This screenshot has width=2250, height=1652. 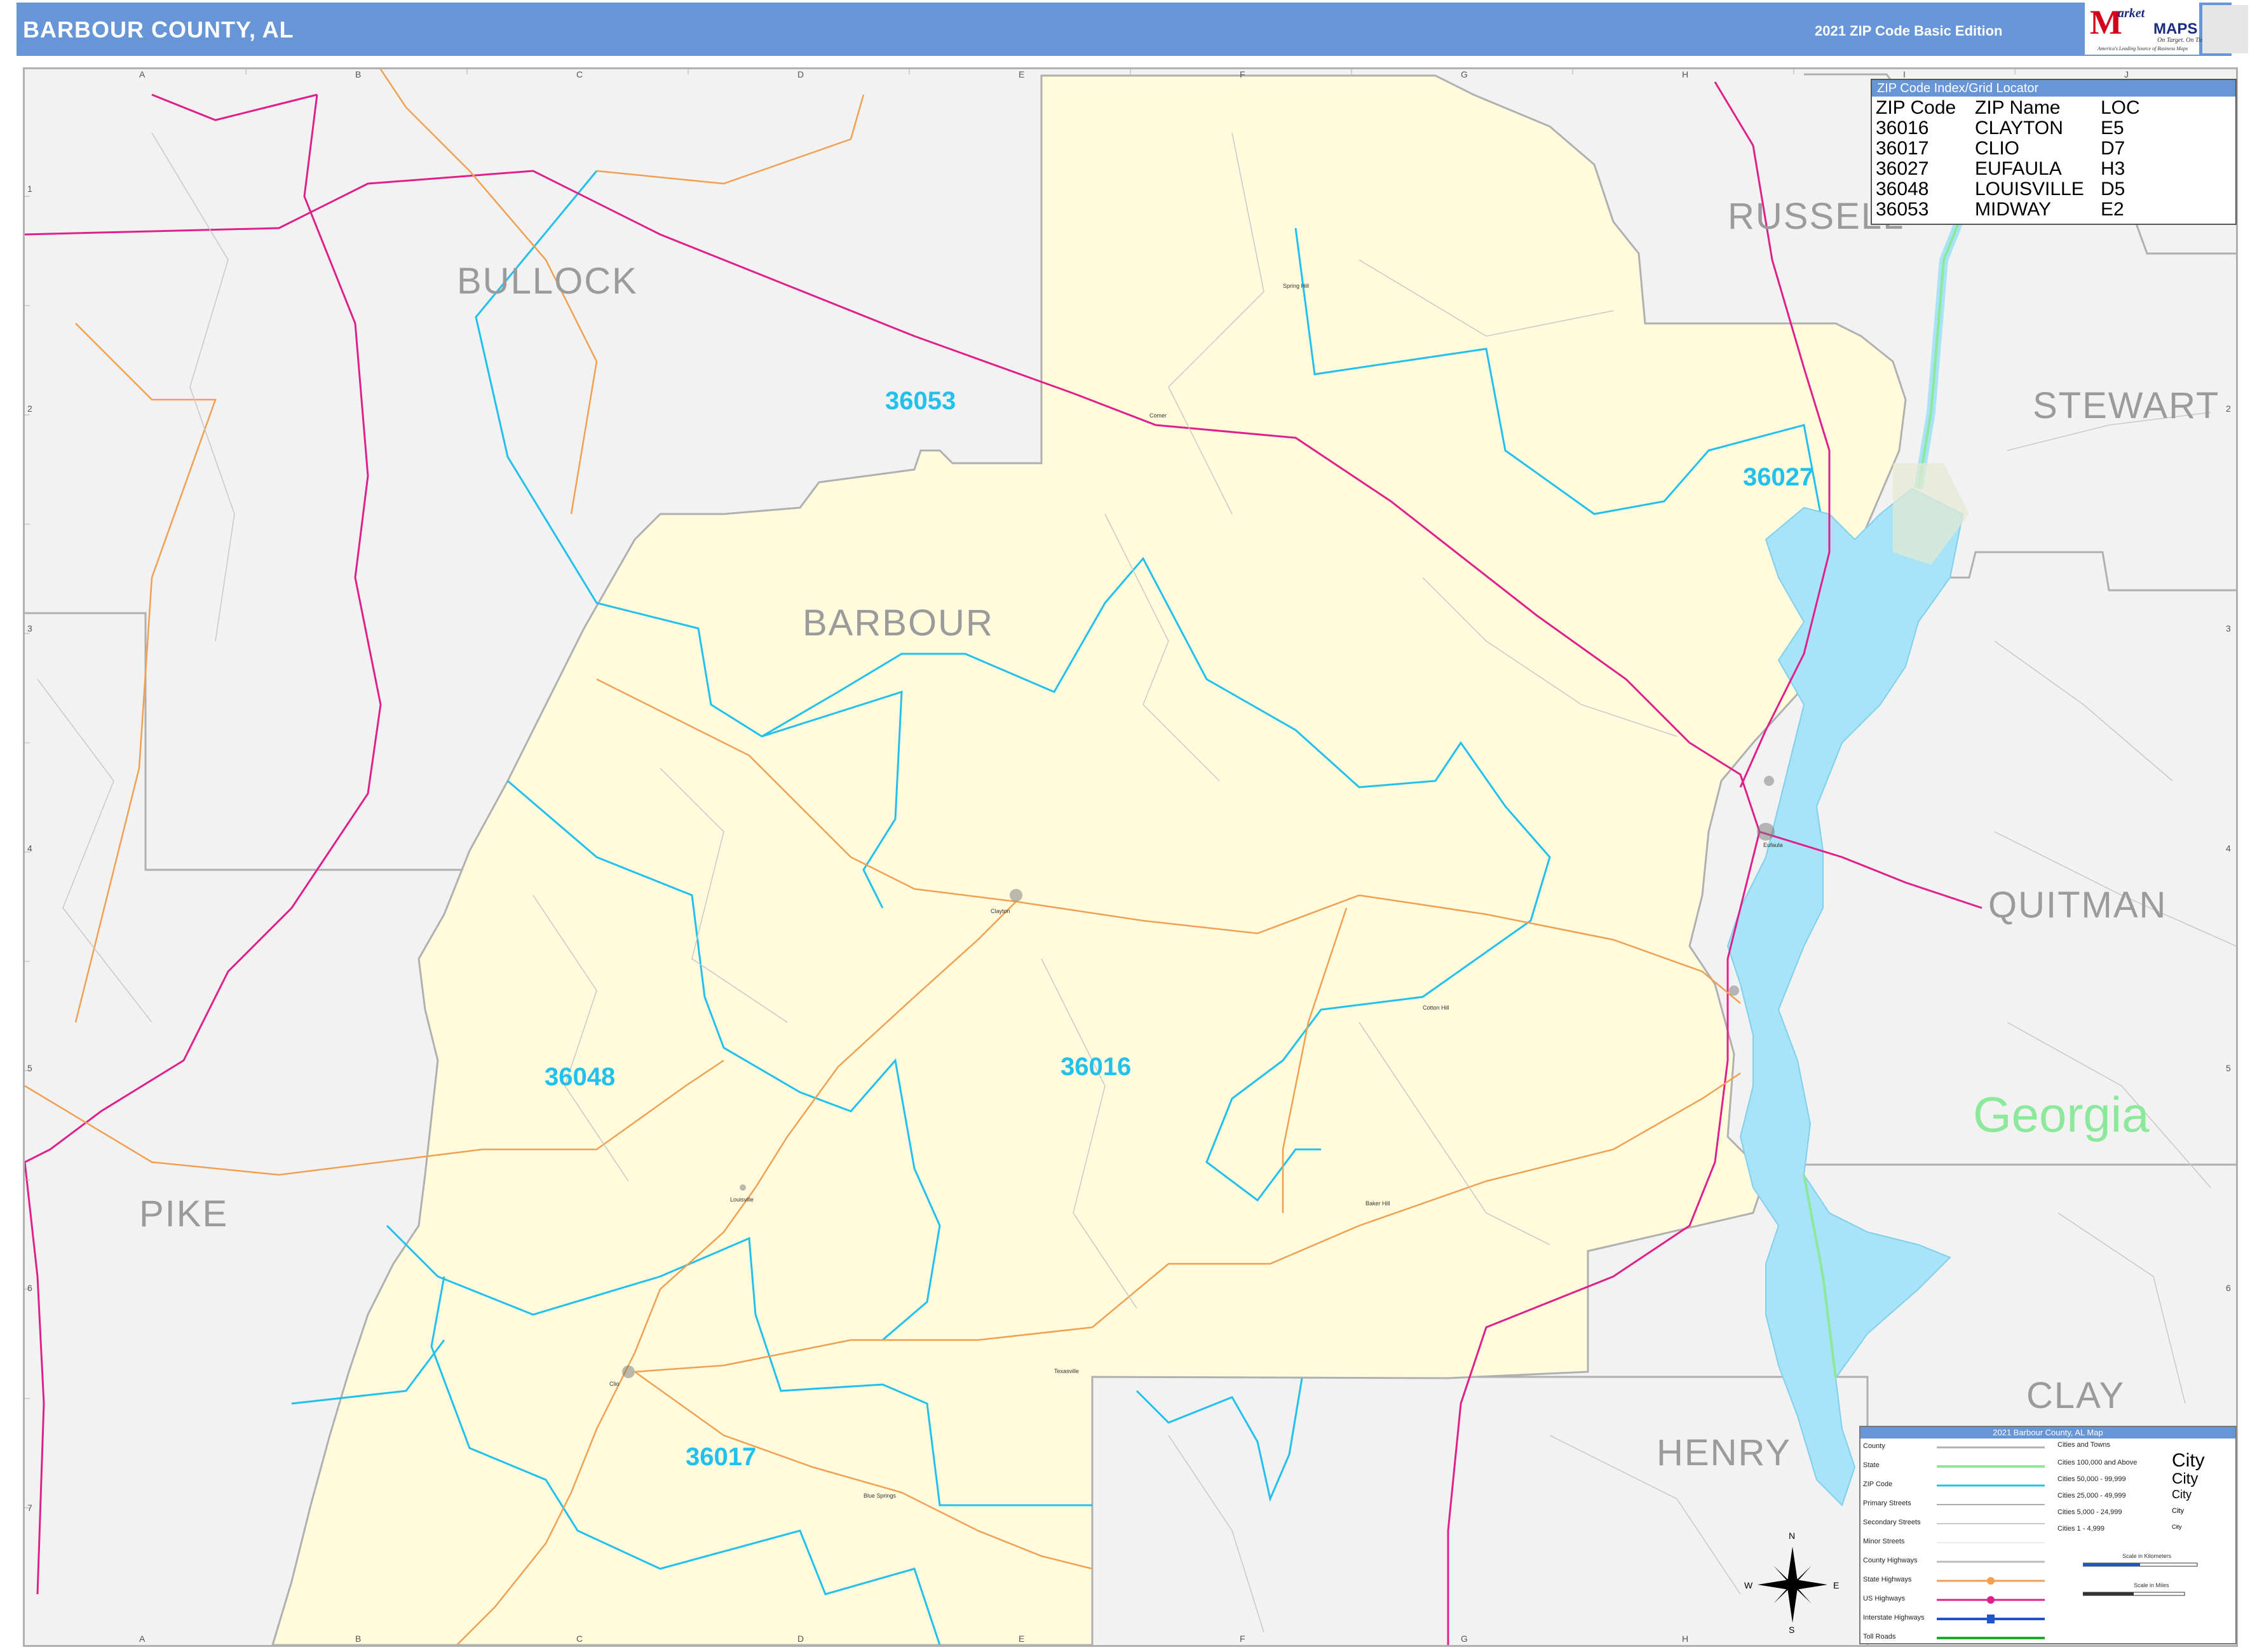 What do you see at coordinates (1997, 148) in the screenshot?
I see `zip-name-cell: CLIO` at bounding box center [1997, 148].